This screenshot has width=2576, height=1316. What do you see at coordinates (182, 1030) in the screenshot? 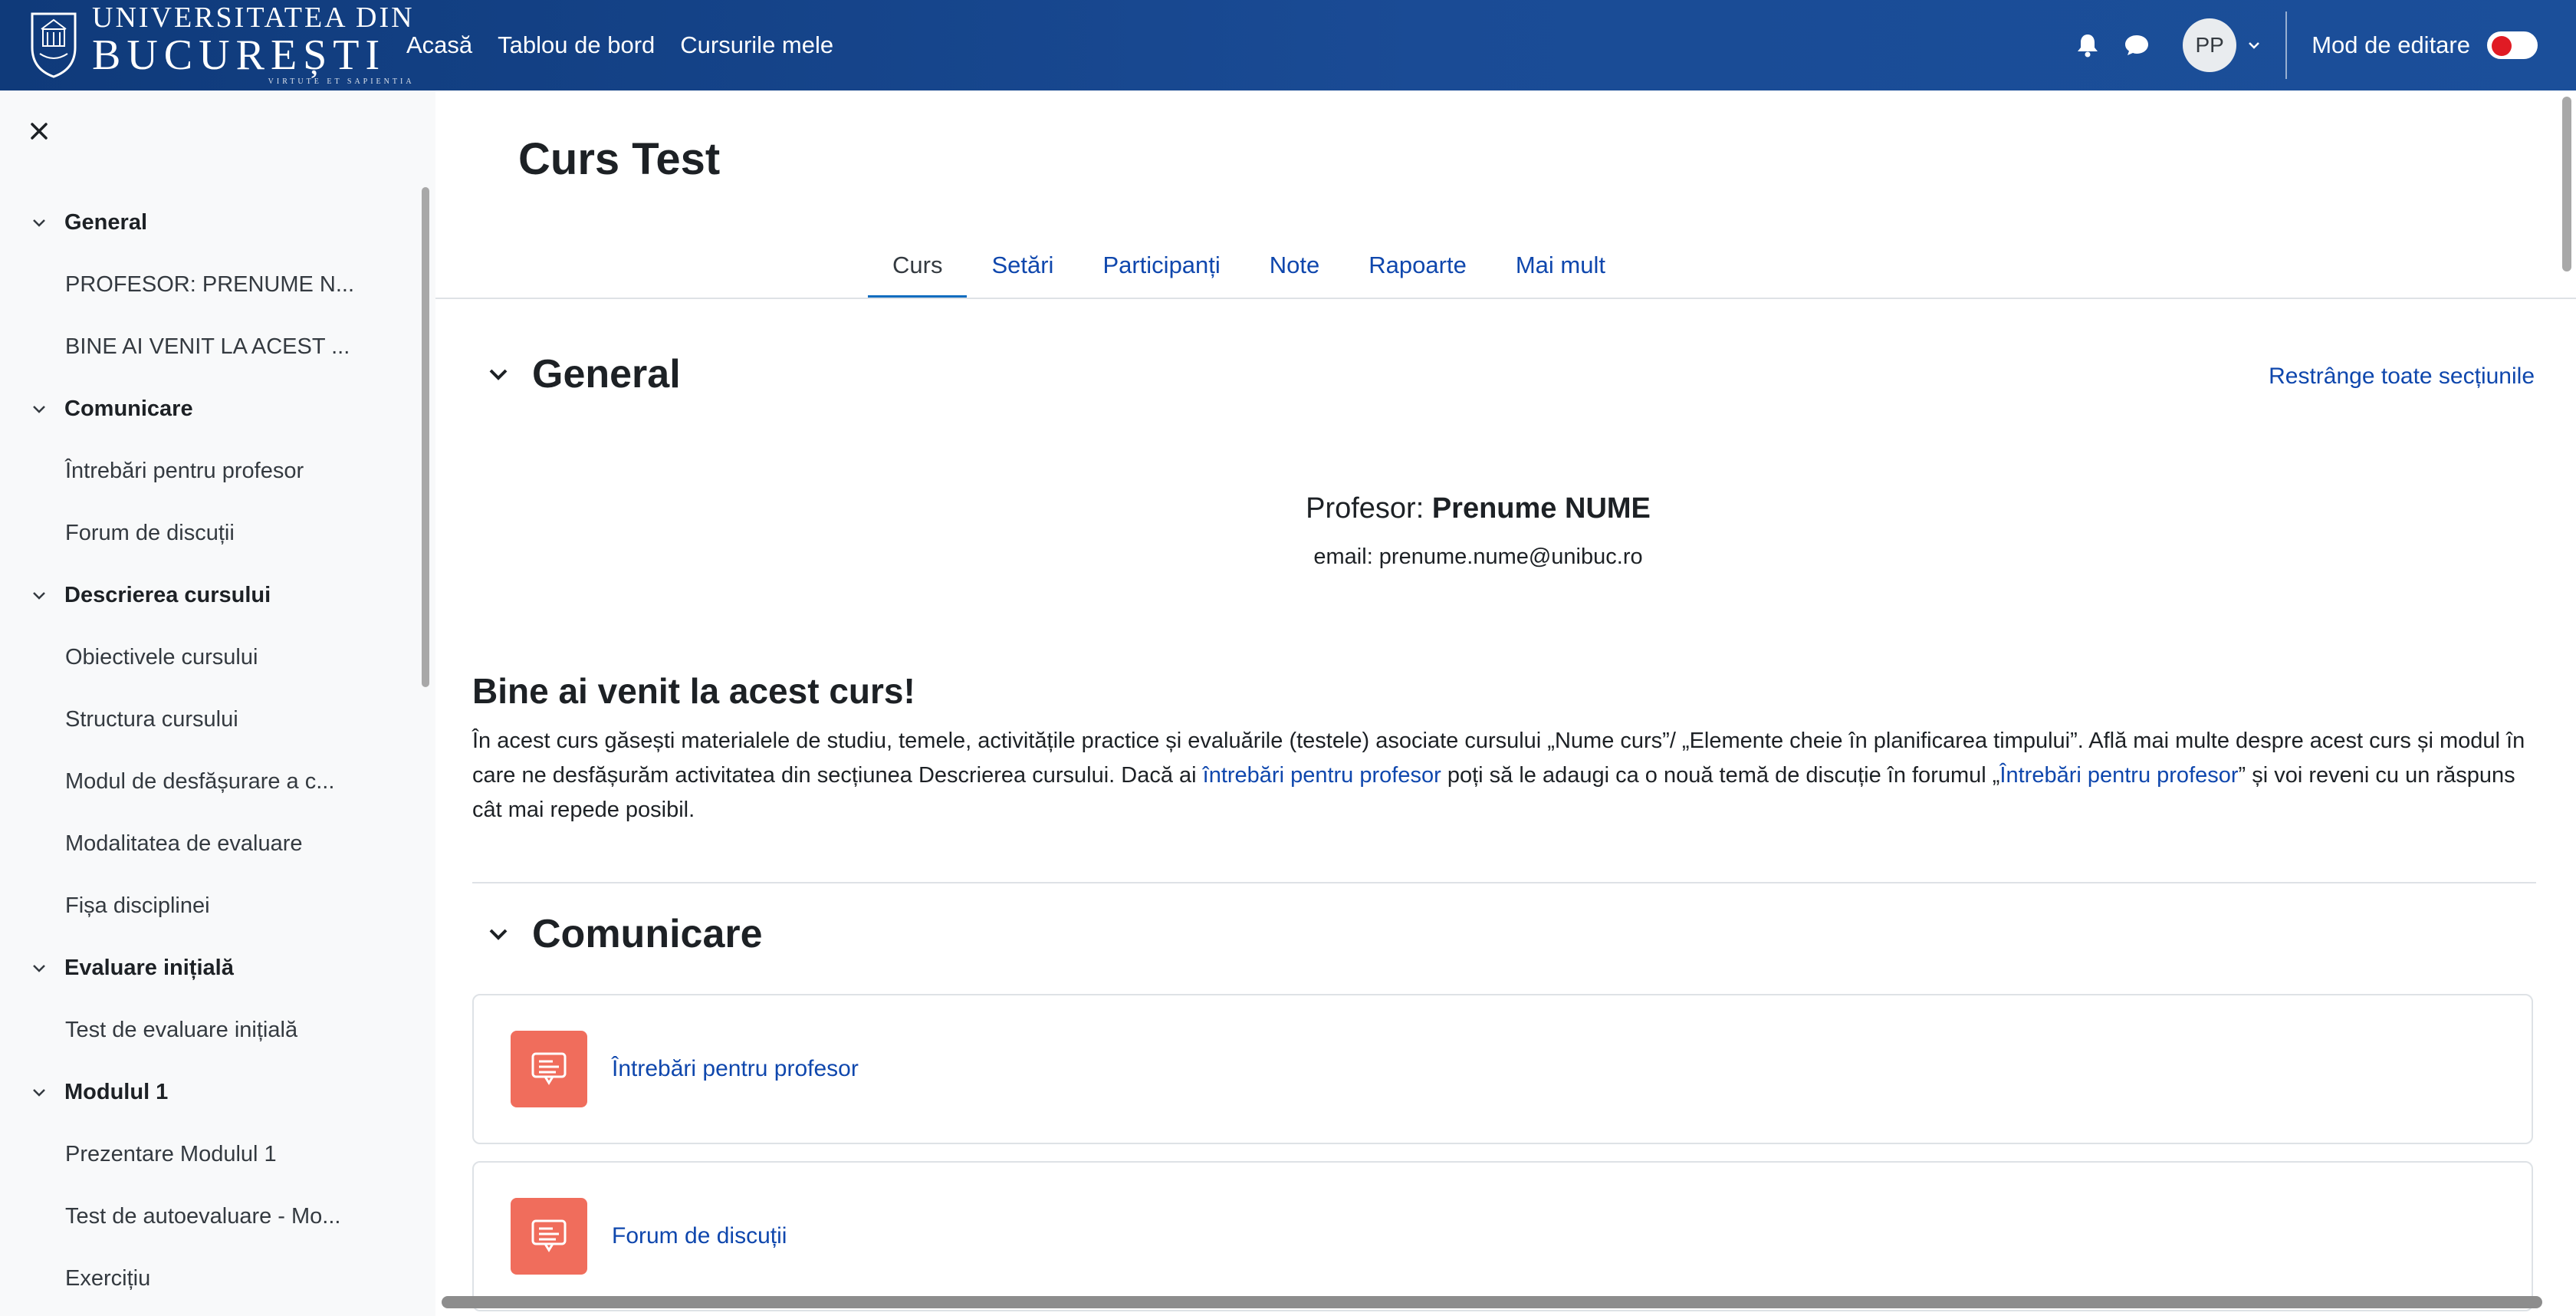
I see `drawer-activity-label: Test de evaluare inițială` at bounding box center [182, 1030].